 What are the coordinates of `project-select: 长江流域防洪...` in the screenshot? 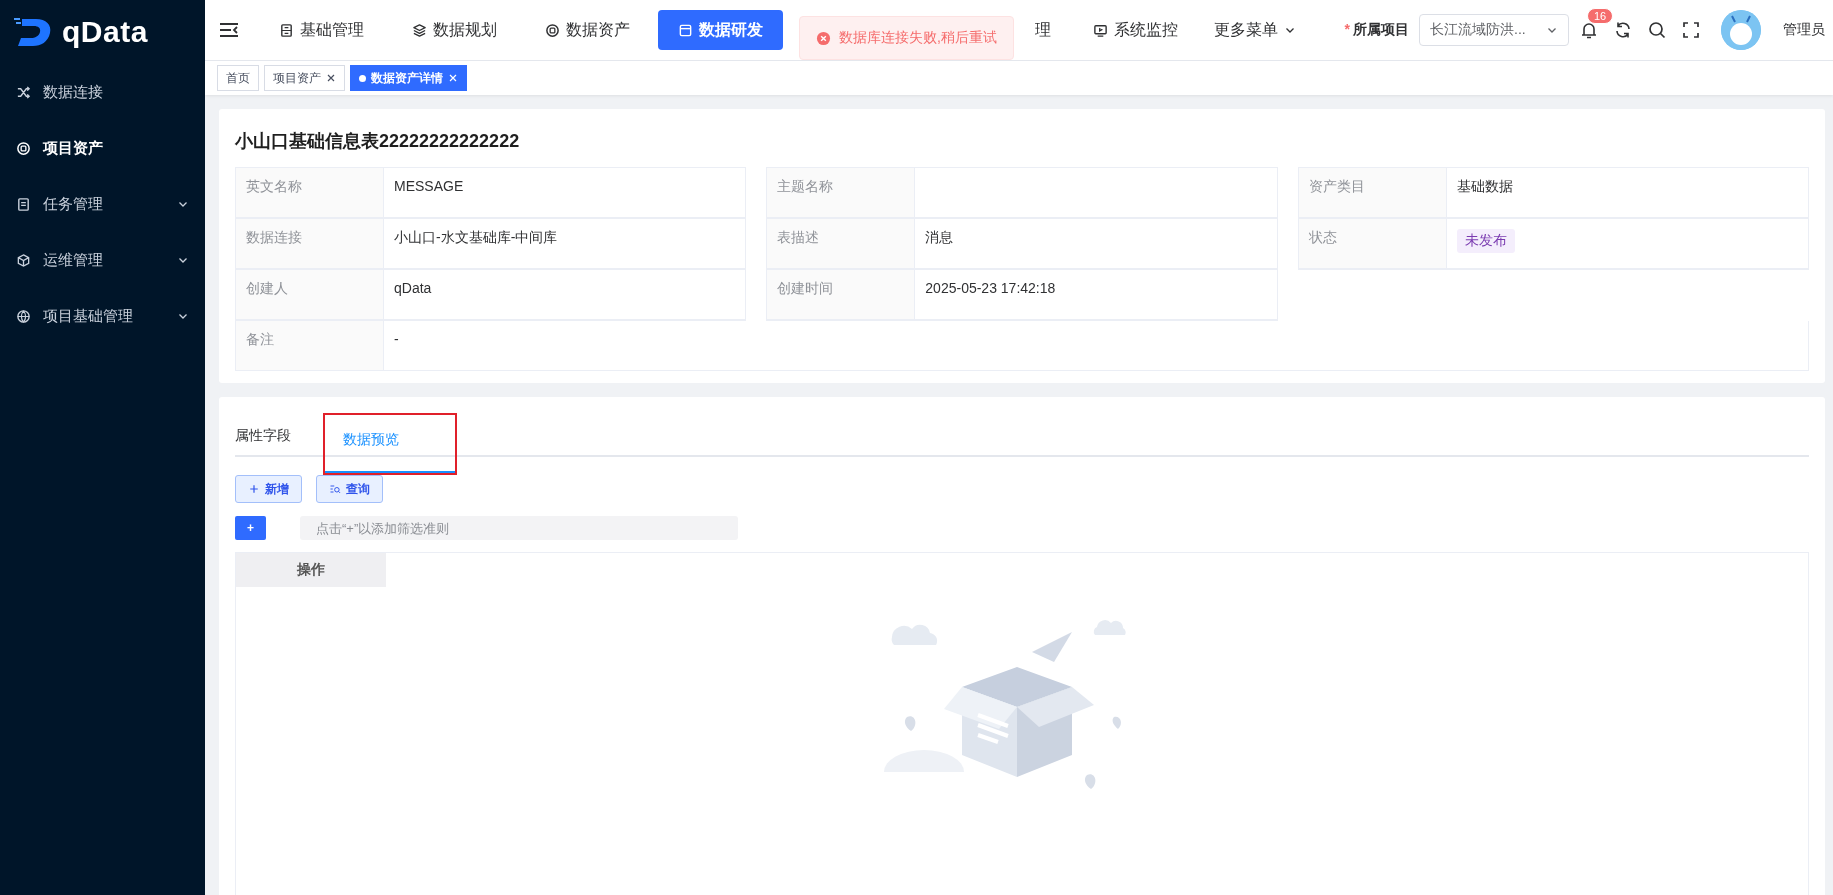 It's located at (1494, 30).